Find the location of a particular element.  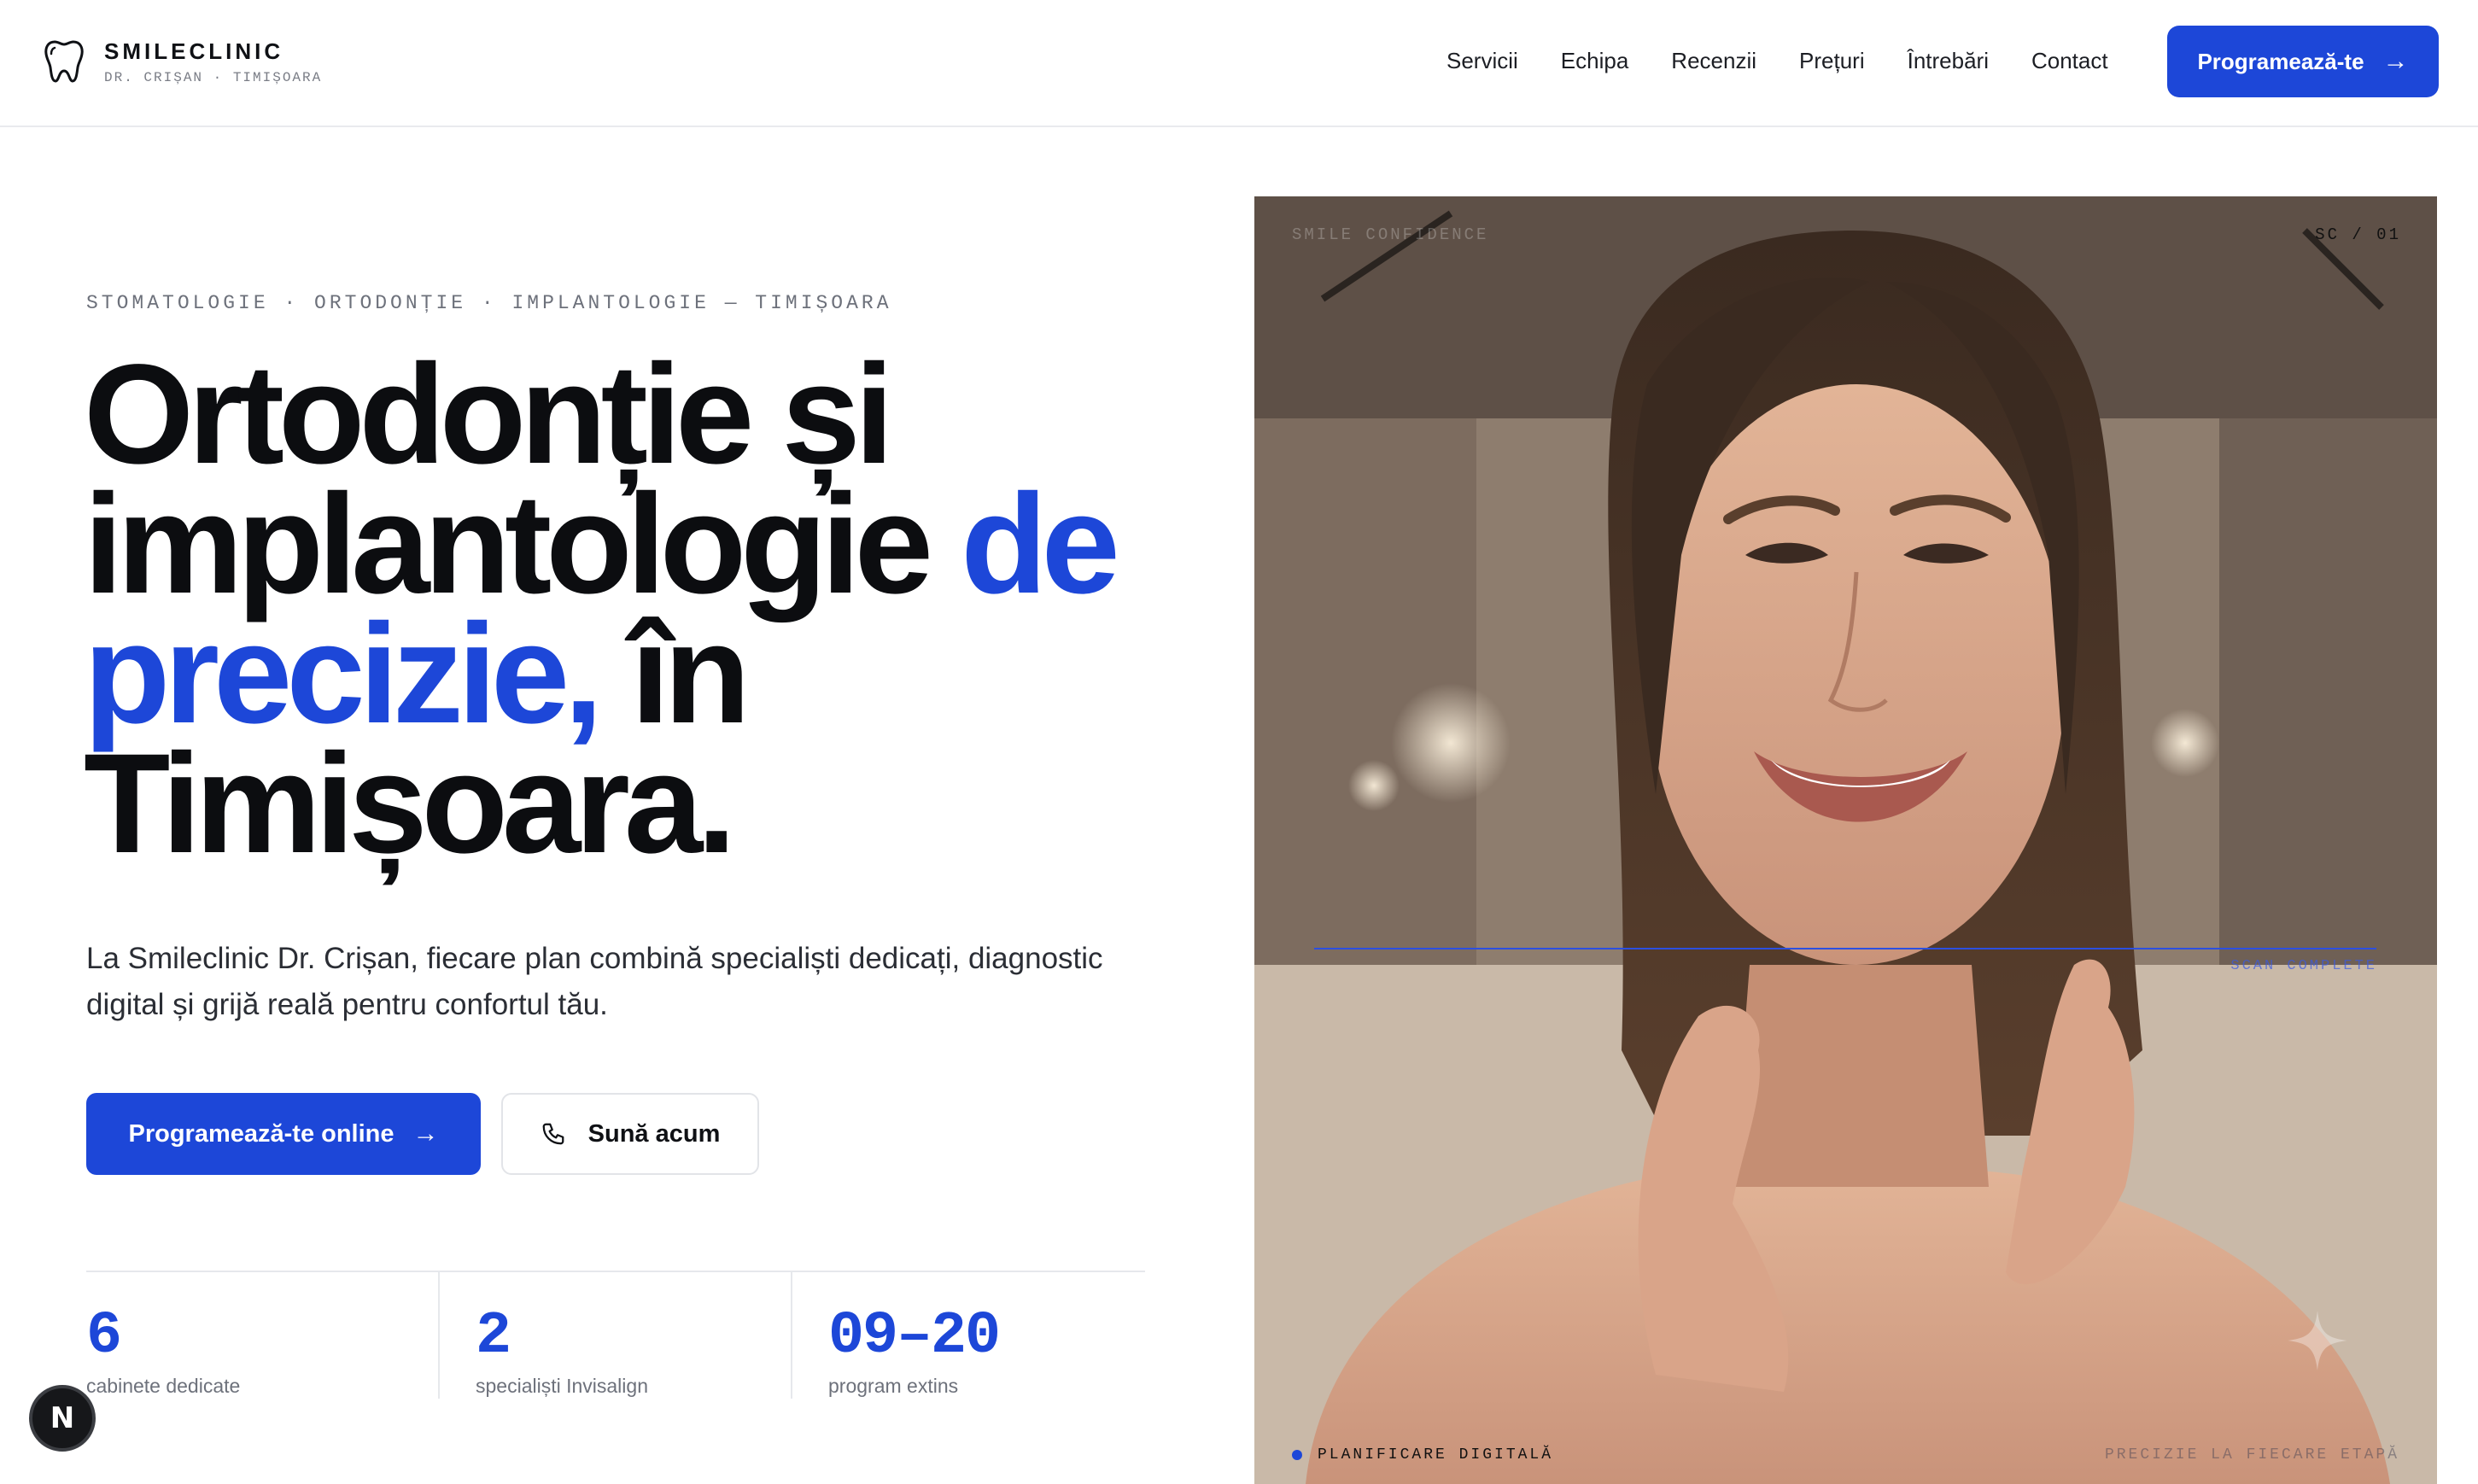

header-booking-button: Programează-te → is located at coordinates (2303, 62).